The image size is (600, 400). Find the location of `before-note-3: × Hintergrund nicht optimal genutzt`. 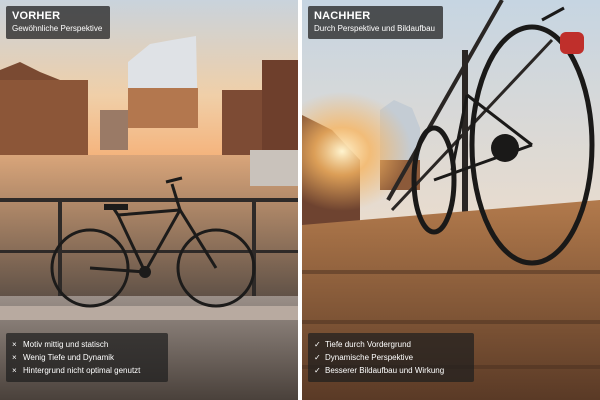

before-note-3: × Hintergrund nicht optimal genutzt is located at coordinates (85, 370).